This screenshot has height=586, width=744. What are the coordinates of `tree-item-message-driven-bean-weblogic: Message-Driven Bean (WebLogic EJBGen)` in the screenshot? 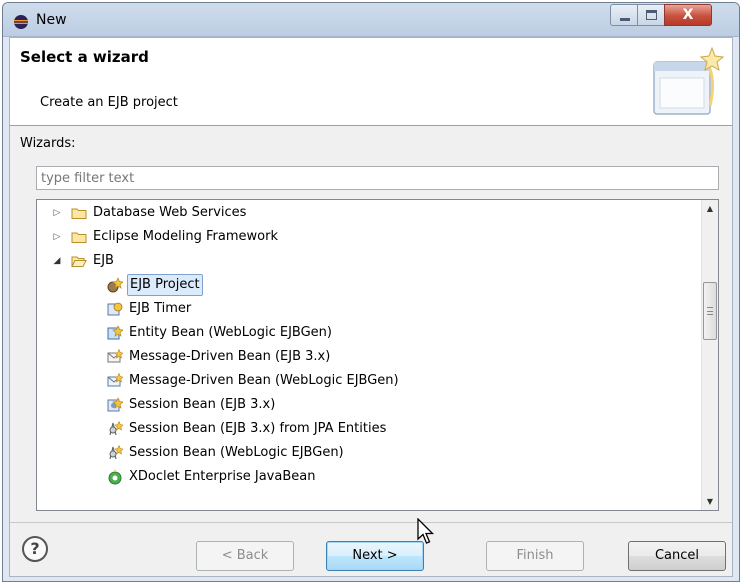 It's located at (367, 381).